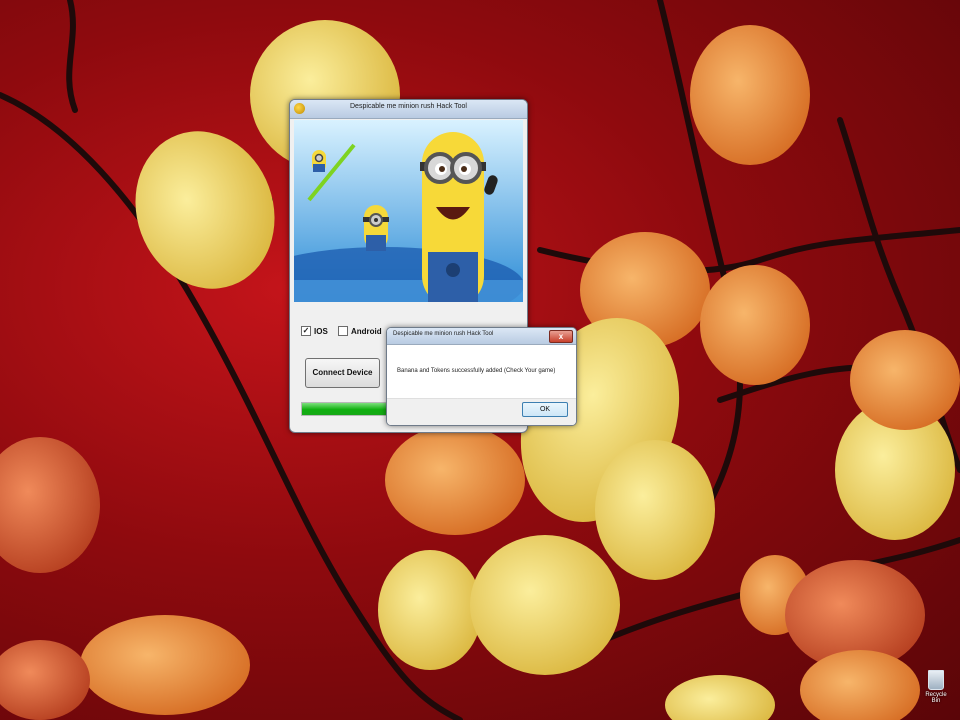 Image resolution: width=960 pixels, height=720 pixels. Describe the element at coordinates (936, 698) in the screenshot. I see `recycle-bin-label: Recycle Bin` at that location.